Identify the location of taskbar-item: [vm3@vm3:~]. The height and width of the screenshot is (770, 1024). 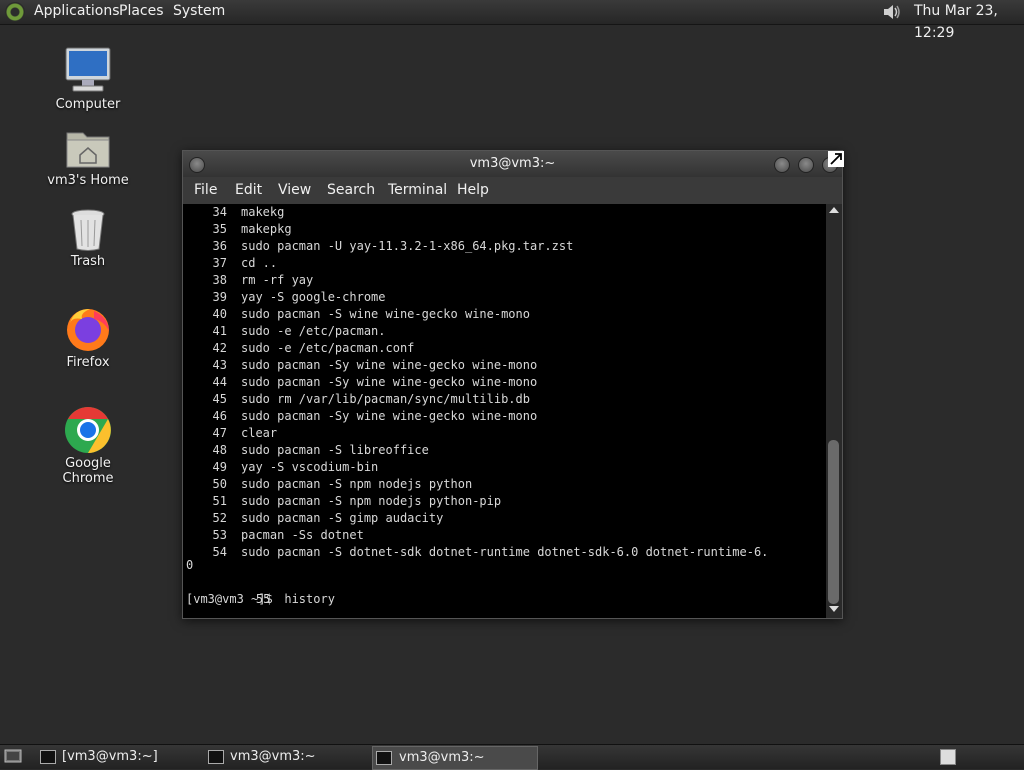
(120, 757).